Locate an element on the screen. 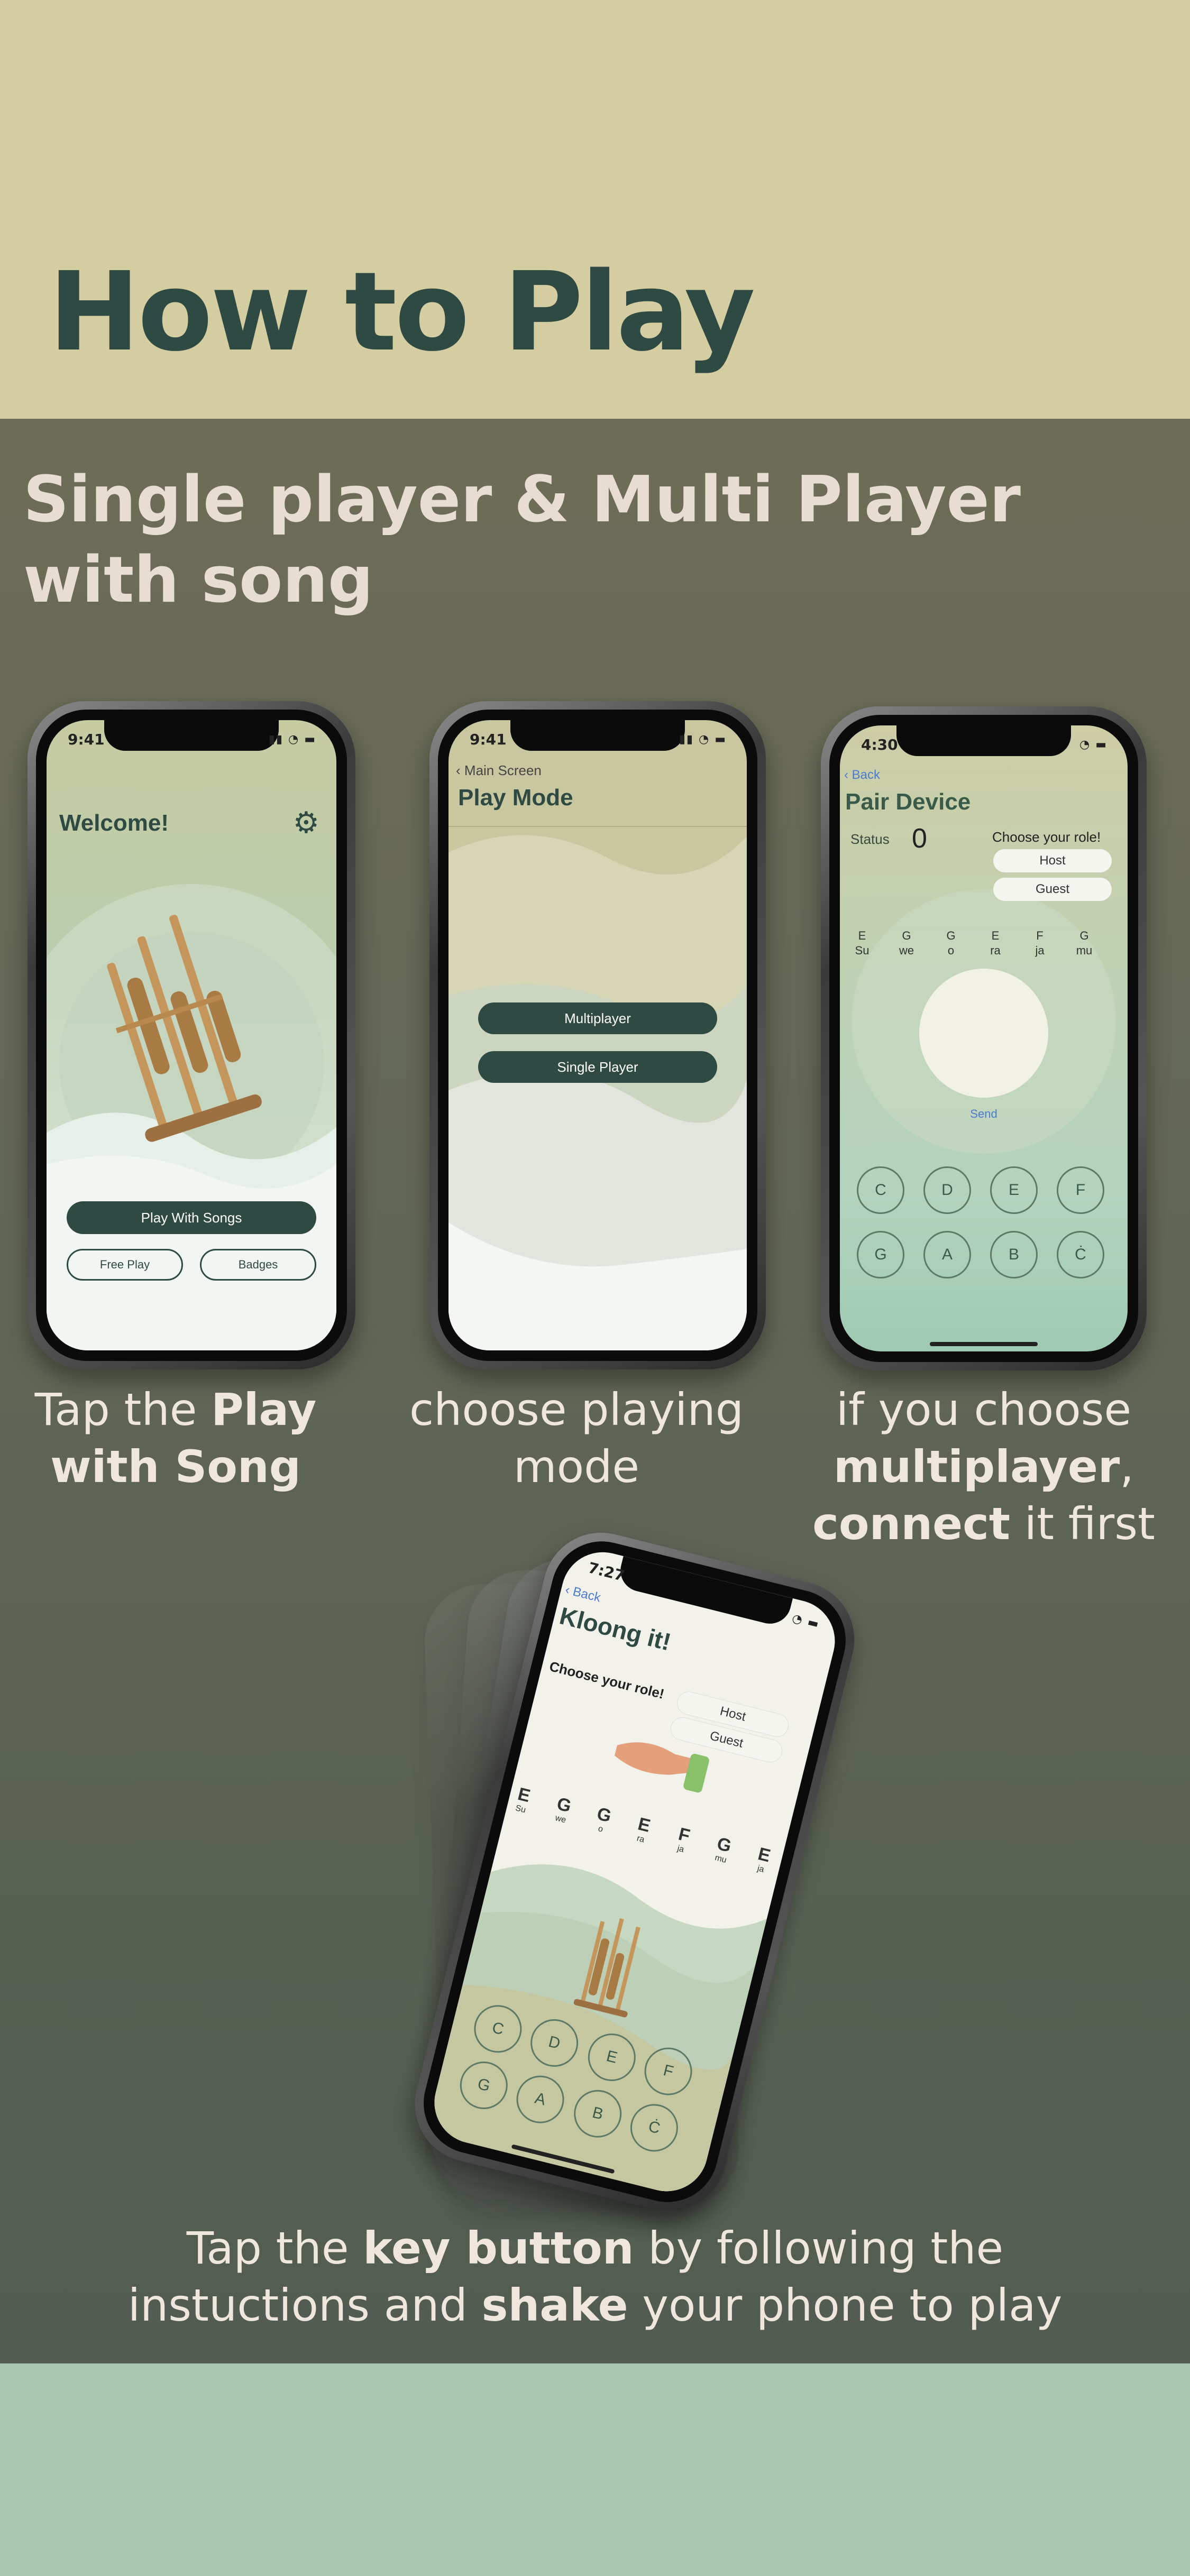  angklung-icon is located at coordinates (184, 1028).